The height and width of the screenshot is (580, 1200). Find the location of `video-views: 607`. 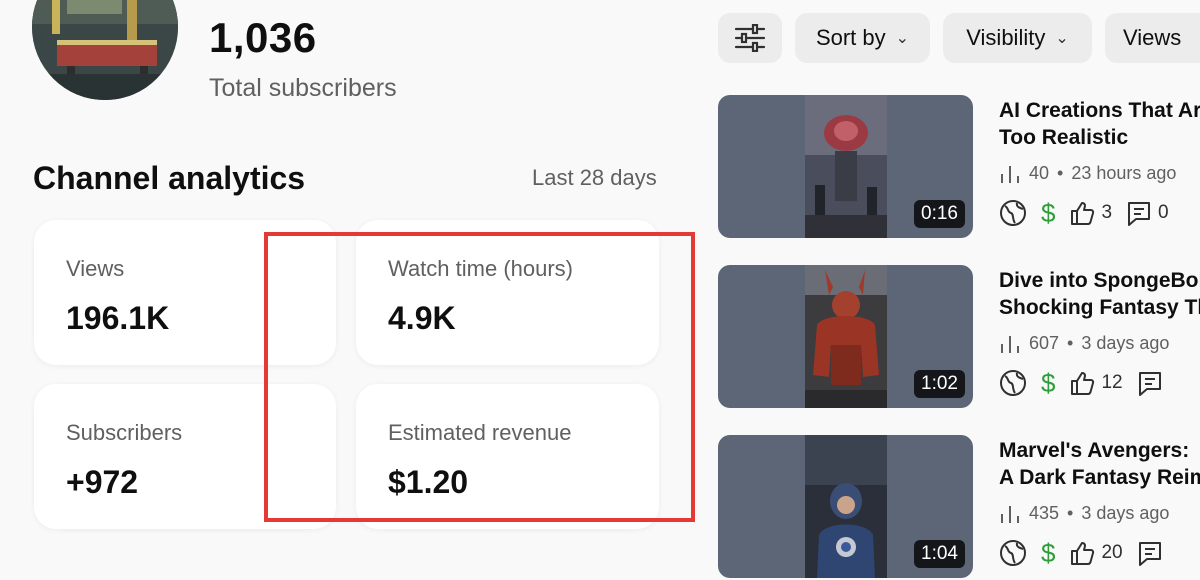

video-views: 607 is located at coordinates (1044, 343).